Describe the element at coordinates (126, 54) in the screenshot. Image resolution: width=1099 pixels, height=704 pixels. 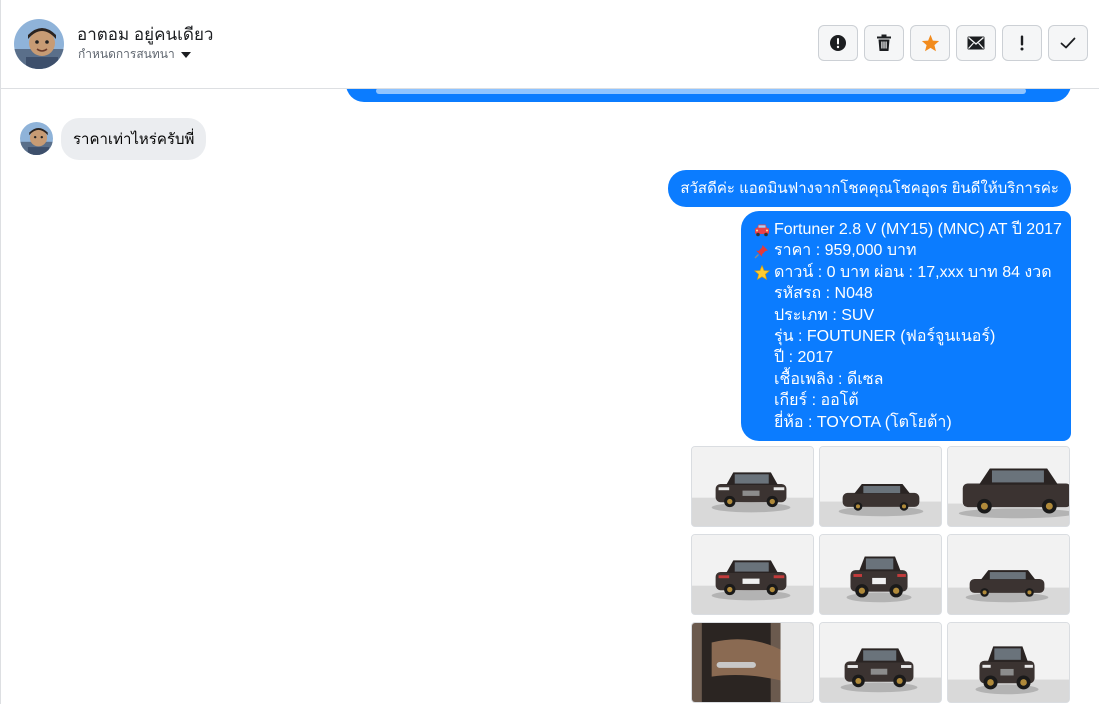
I see `status-label: กำหนดการสนทนา` at that location.